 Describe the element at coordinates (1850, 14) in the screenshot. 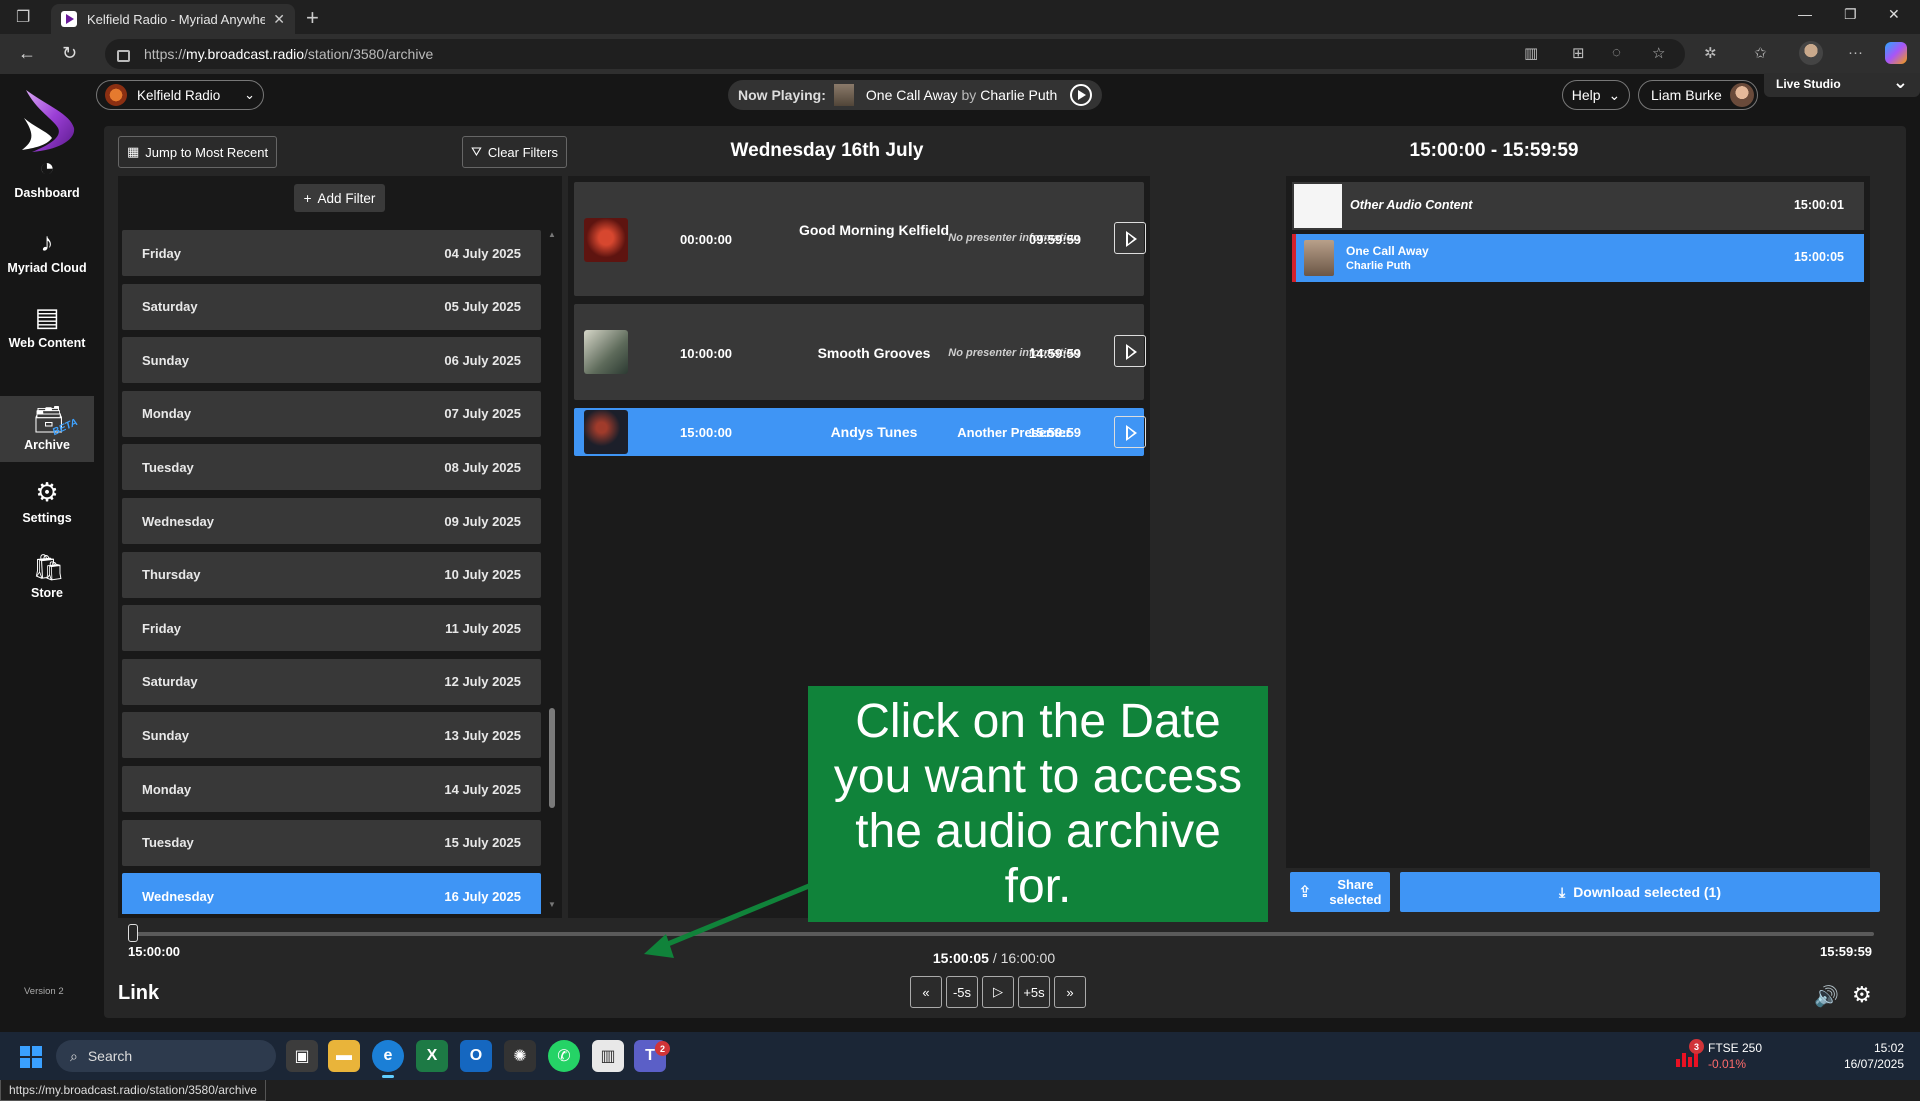

I see `restore-icon: ❐` at that location.